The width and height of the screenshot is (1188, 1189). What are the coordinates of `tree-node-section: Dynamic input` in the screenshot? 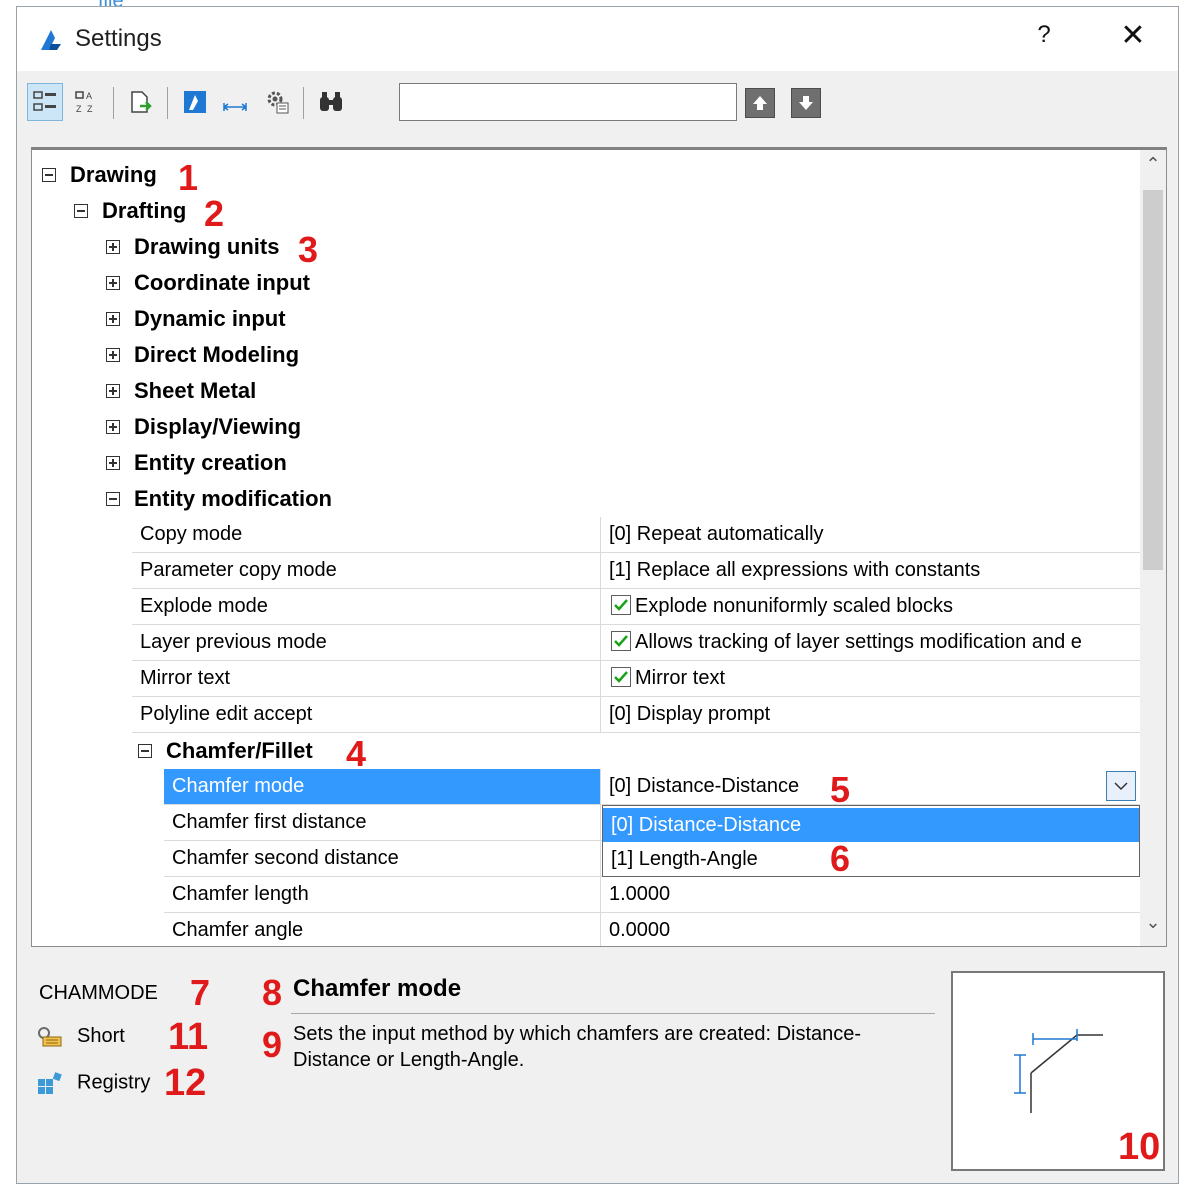 It's located at (196, 319).